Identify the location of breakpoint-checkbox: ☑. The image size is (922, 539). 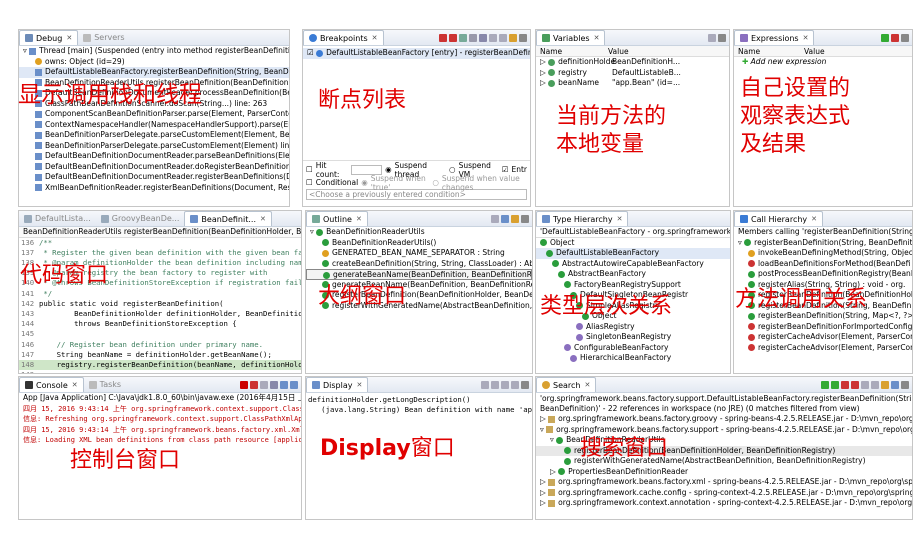
(311, 52).